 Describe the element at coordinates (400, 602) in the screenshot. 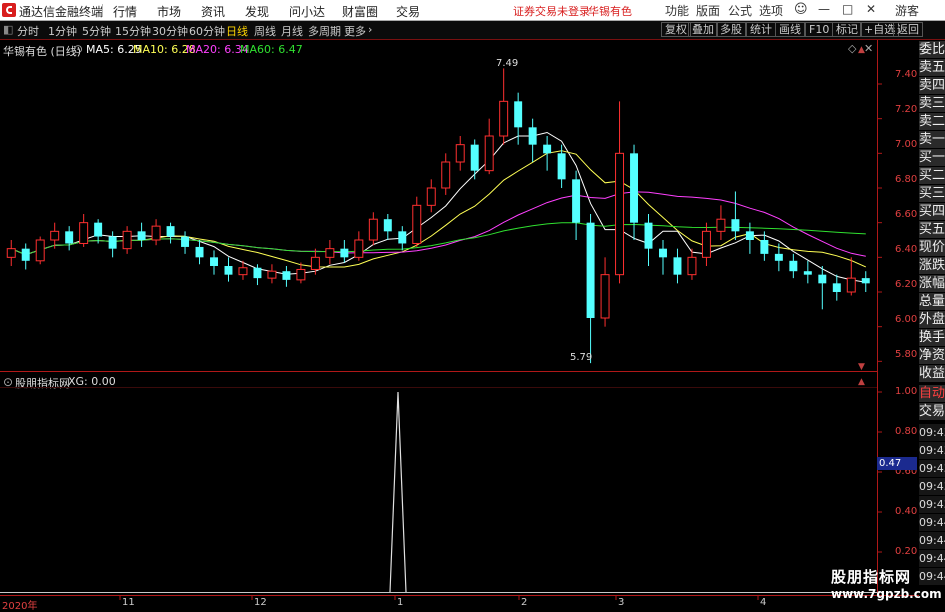

I see `date-label: 1` at that location.